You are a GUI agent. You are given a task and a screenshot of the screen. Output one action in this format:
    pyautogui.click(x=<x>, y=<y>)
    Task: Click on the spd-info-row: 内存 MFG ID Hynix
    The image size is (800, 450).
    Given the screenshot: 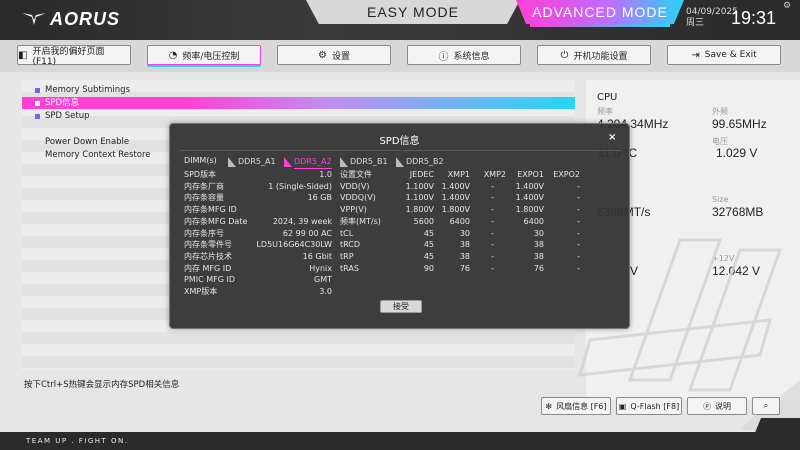 What is the action you would take?
    pyautogui.click(x=258, y=269)
    